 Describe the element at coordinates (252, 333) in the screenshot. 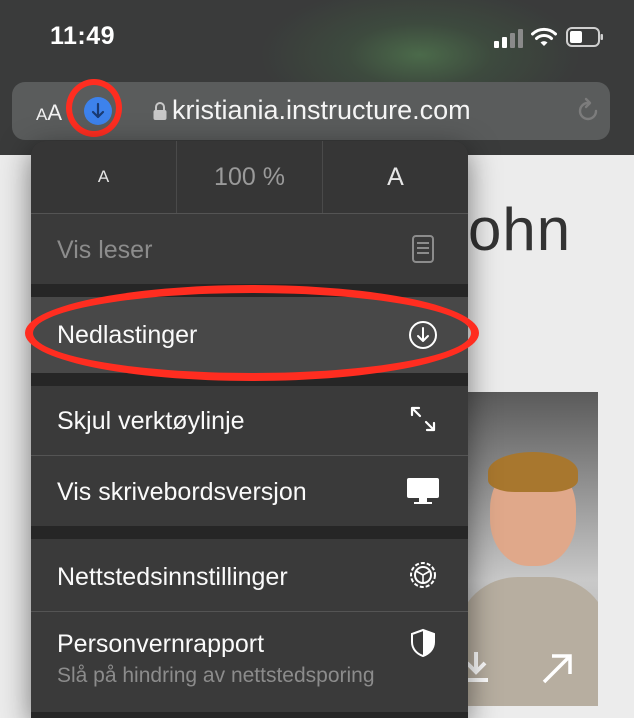

I see `annotation-oval` at that location.